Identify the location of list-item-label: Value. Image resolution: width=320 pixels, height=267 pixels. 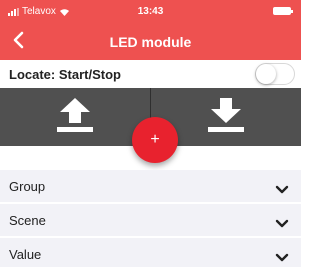
(25, 254).